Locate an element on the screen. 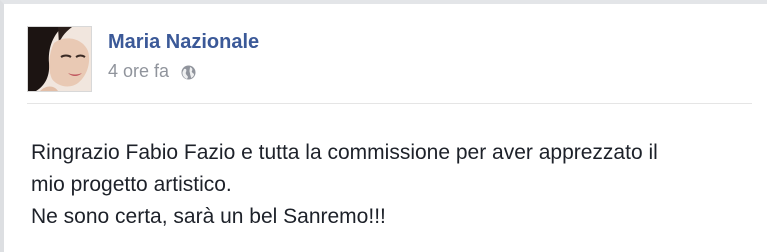 This screenshot has width=767, height=252. avatar-photo is located at coordinates (59, 59).